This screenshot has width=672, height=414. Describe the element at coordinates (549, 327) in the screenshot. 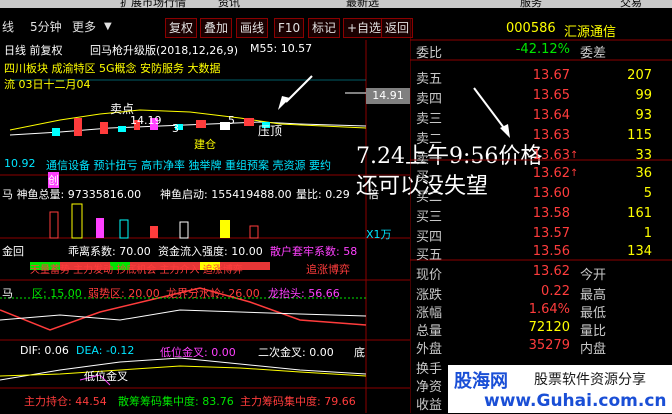

I see `stat-value: 72120` at that location.